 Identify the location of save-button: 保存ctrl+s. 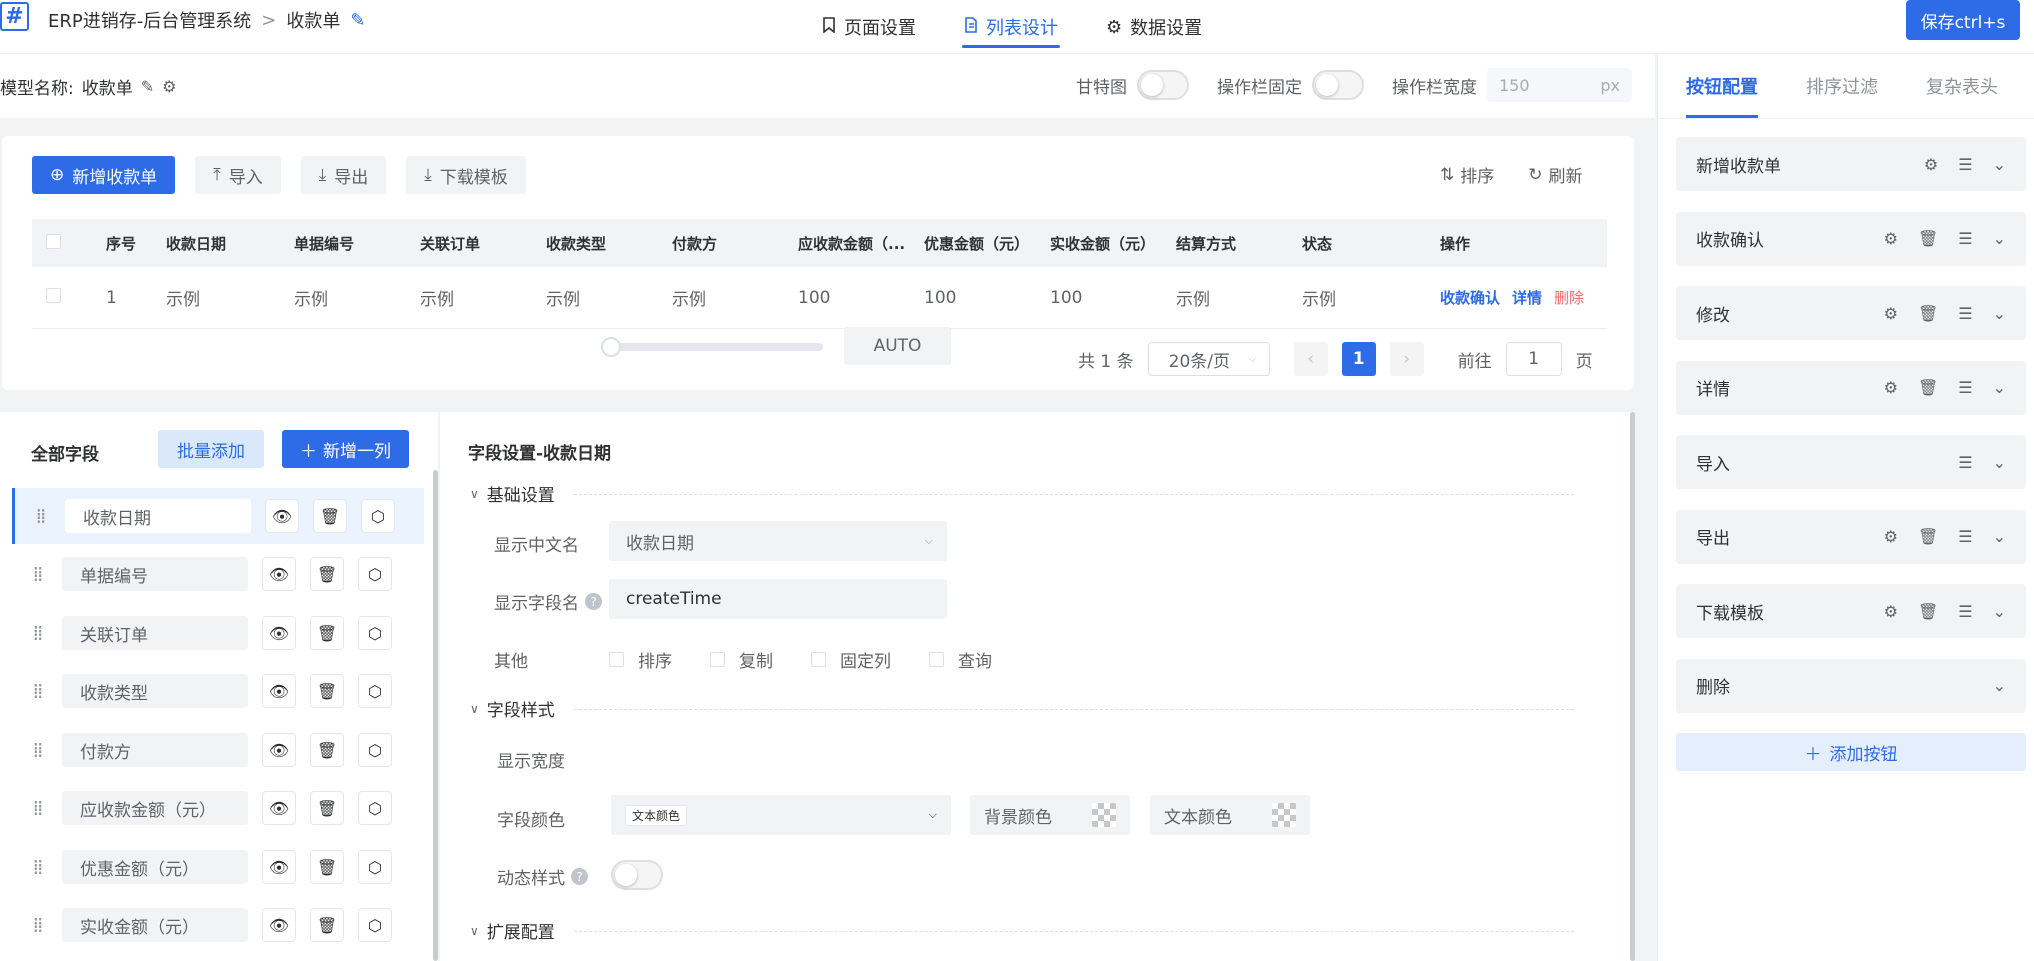
(1963, 20).